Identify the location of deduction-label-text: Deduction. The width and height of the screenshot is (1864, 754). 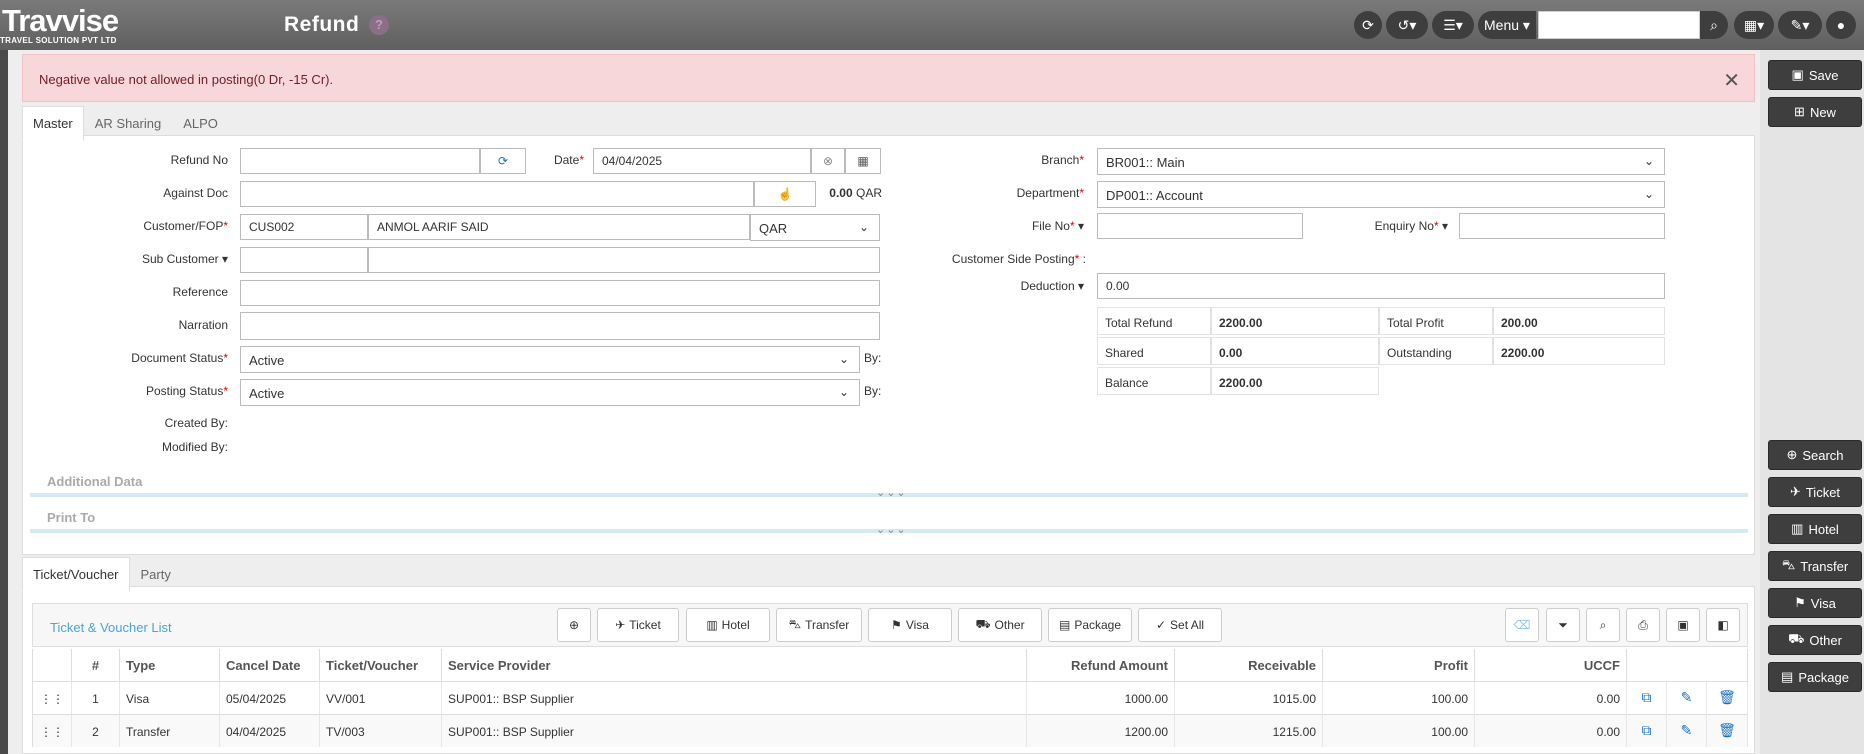
(1047, 286).